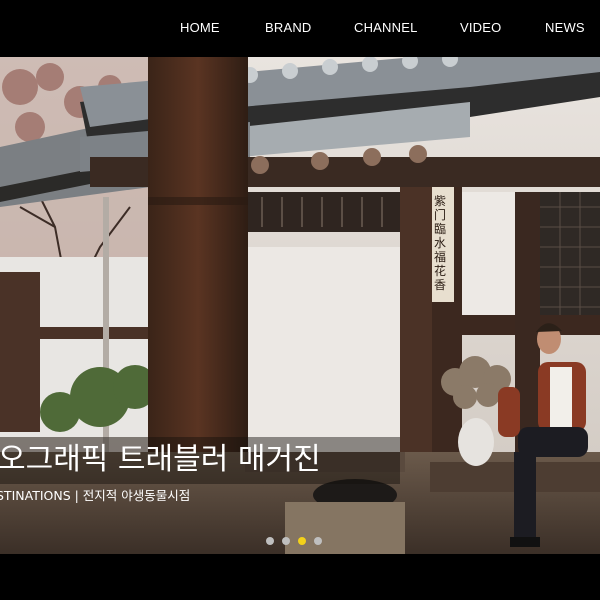 This screenshot has height=600, width=600. I want to click on page-bottom-area, so click(300, 577).